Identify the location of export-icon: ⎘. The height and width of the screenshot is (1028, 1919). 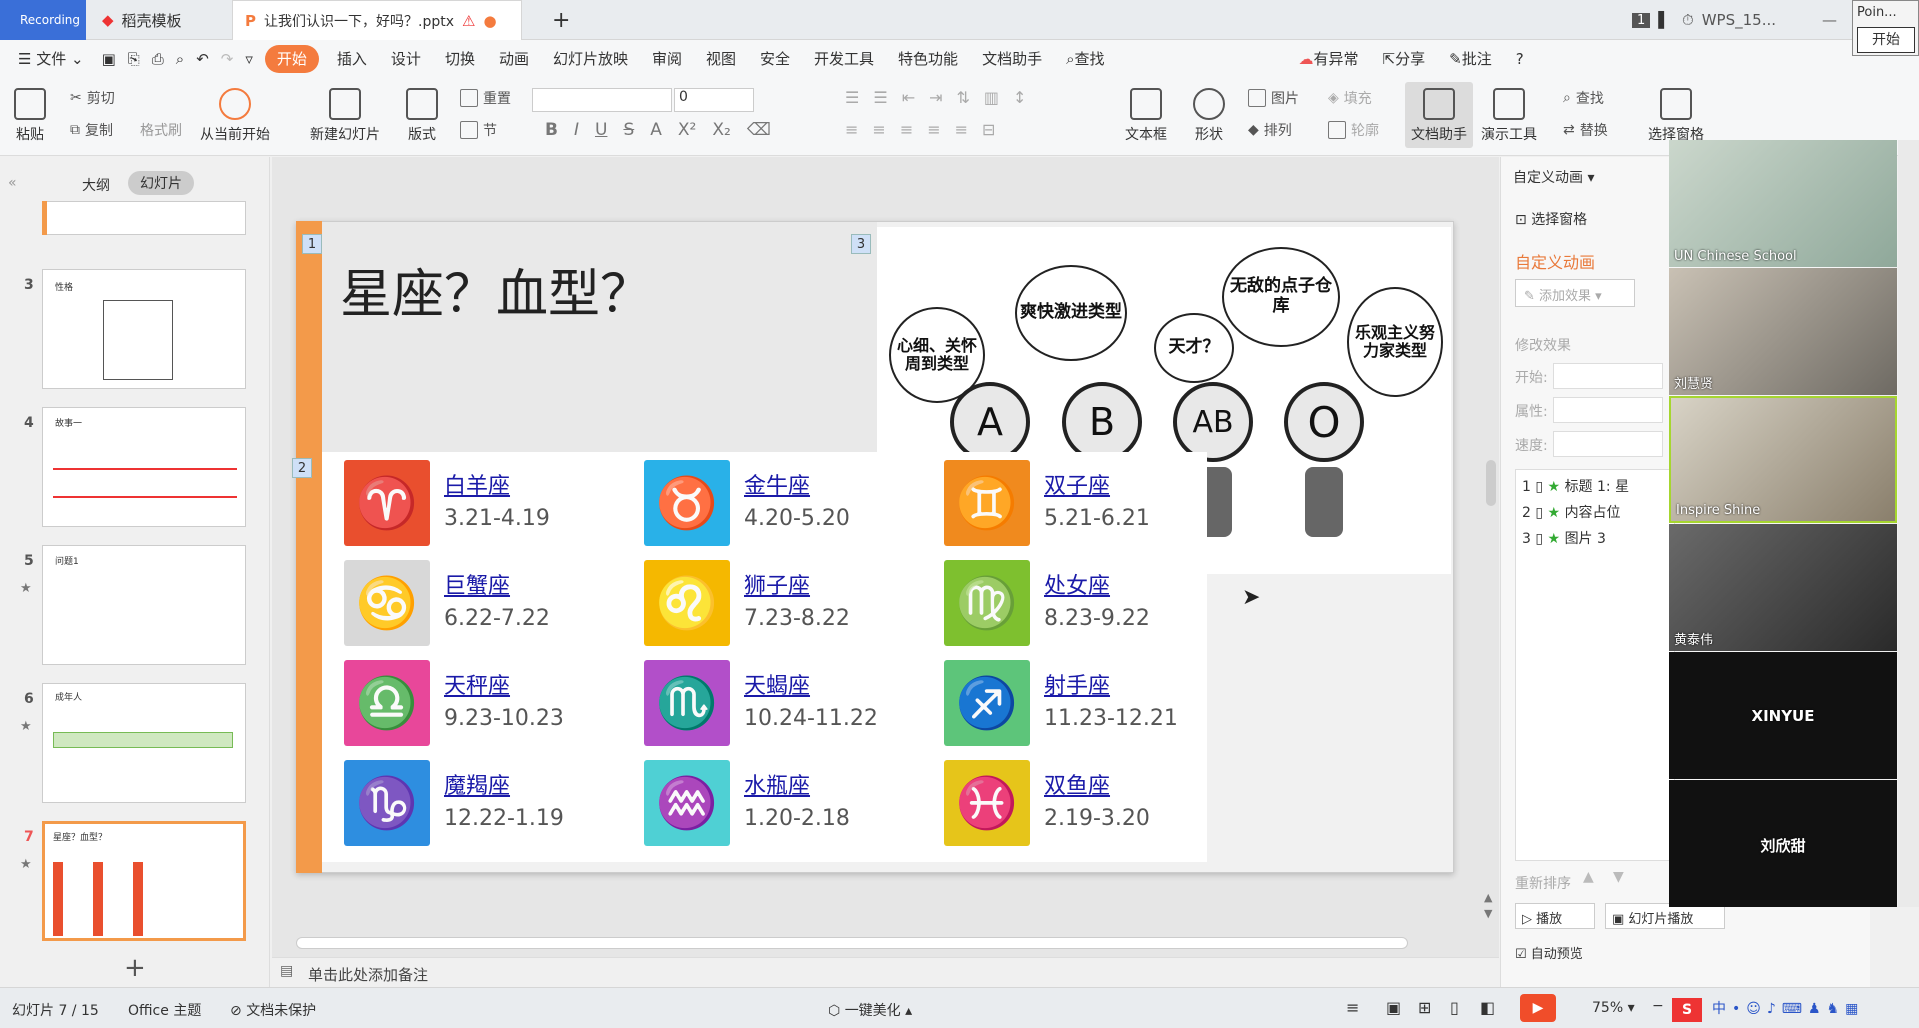
(134, 59).